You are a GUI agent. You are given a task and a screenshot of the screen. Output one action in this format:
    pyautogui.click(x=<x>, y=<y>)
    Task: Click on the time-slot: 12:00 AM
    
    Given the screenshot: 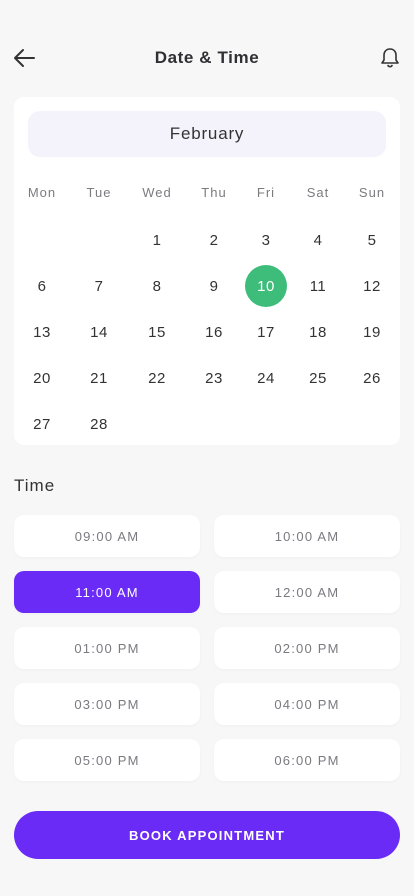 What is the action you would take?
    pyautogui.click(x=307, y=592)
    